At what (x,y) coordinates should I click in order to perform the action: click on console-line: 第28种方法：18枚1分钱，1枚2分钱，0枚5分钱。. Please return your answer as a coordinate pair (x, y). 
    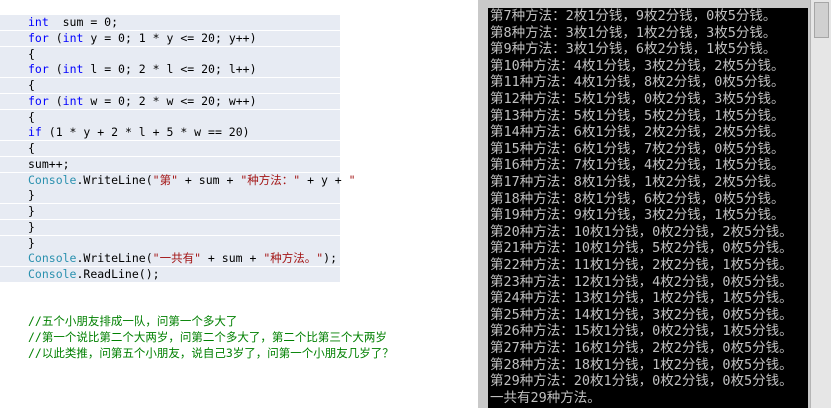
    Looking at the image, I should click on (641, 364).